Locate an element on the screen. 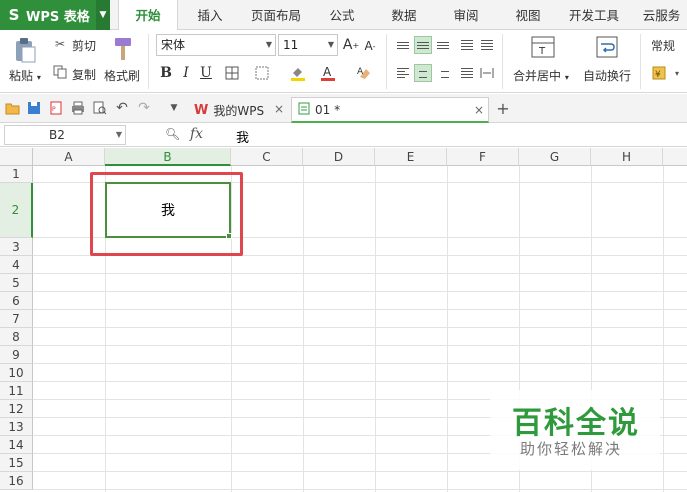  row-header: 15 is located at coordinates (16, 463).